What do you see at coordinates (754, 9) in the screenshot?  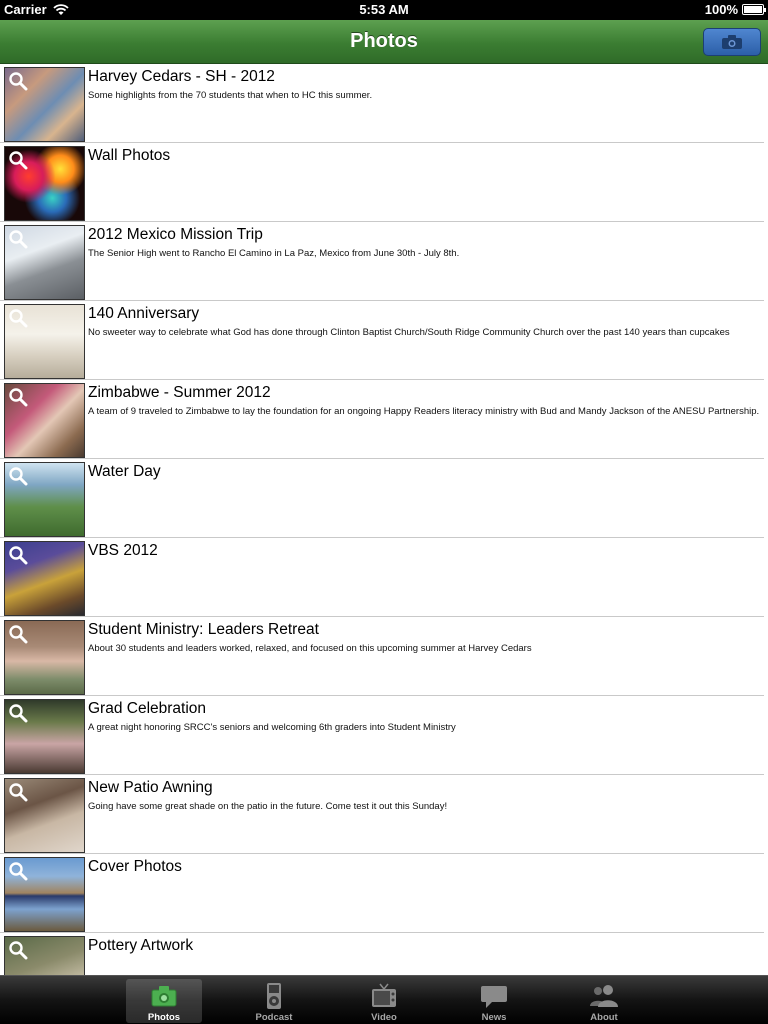 I see `battery-icon` at bounding box center [754, 9].